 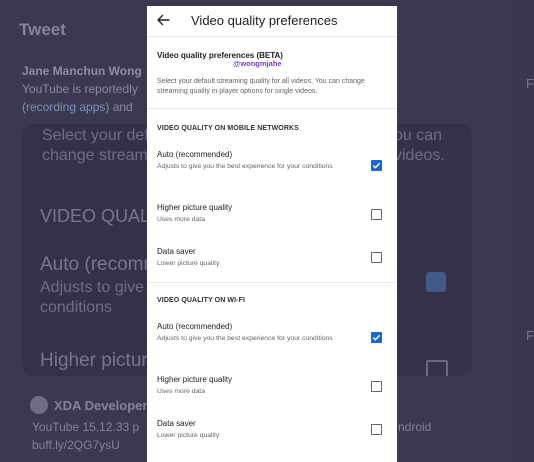 What do you see at coordinates (257, 63) in the screenshot?
I see `watermark: @wongmjahe` at bounding box center [257, 63].